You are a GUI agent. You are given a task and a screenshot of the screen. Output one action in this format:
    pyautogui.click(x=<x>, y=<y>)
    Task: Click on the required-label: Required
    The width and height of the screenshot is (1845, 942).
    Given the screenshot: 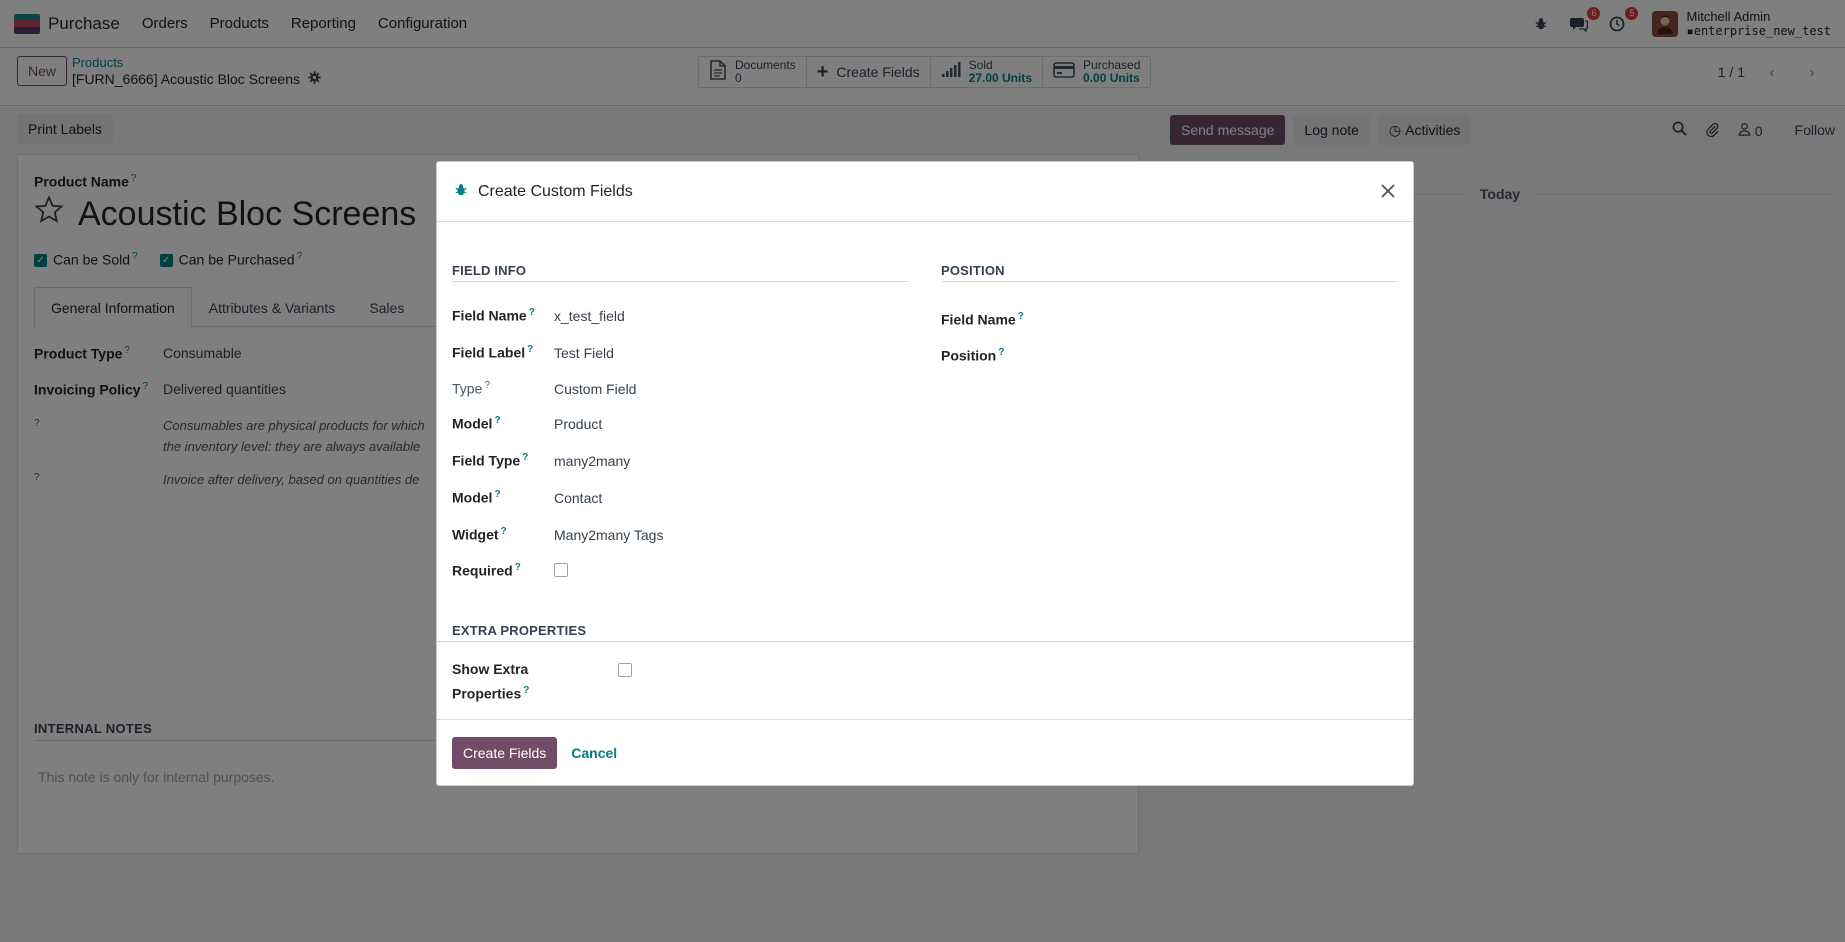 What is the action you would take?
    pyautogui.click(x=482, y=570)
    